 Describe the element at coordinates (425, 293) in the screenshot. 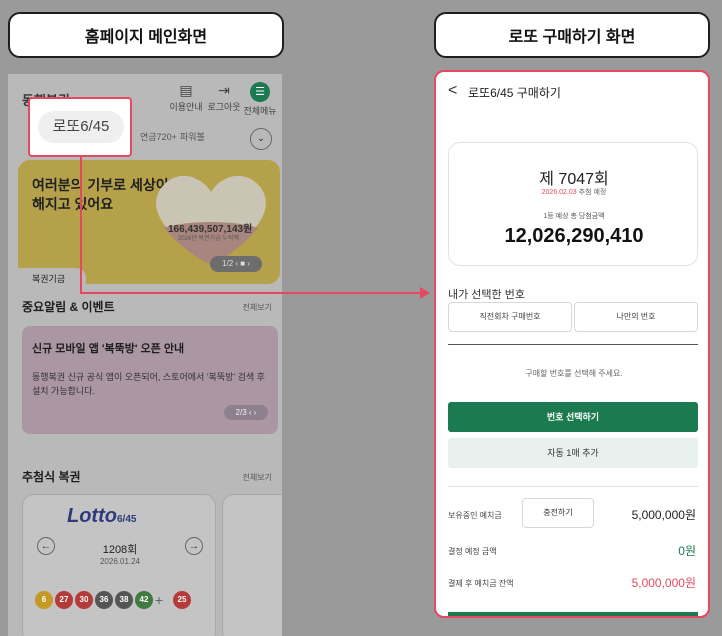

I see `arrow-right-icon` at that location.